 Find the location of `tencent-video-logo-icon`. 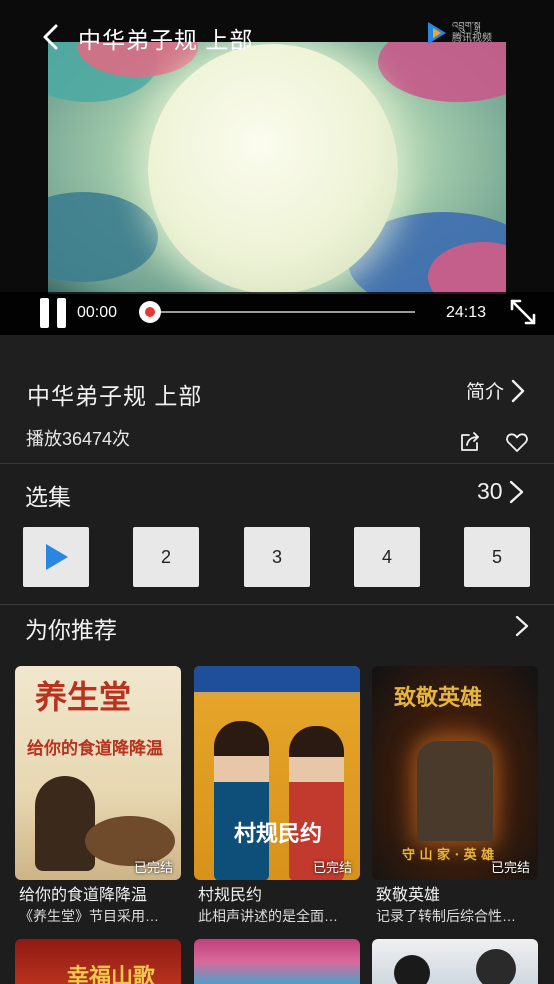

tencent-video-logo-icon is located at coordinates (437, 33).